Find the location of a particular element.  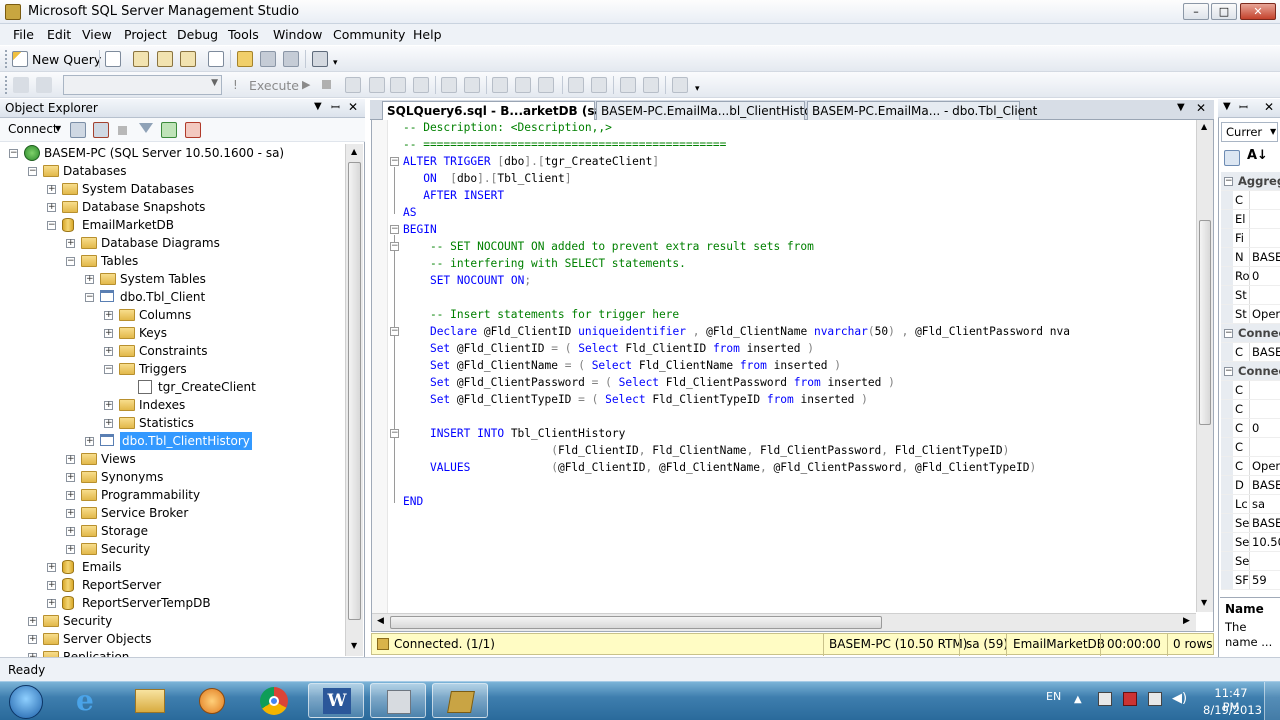

tree-node: tgr_CreateClient is located at coordinates (172, 387).